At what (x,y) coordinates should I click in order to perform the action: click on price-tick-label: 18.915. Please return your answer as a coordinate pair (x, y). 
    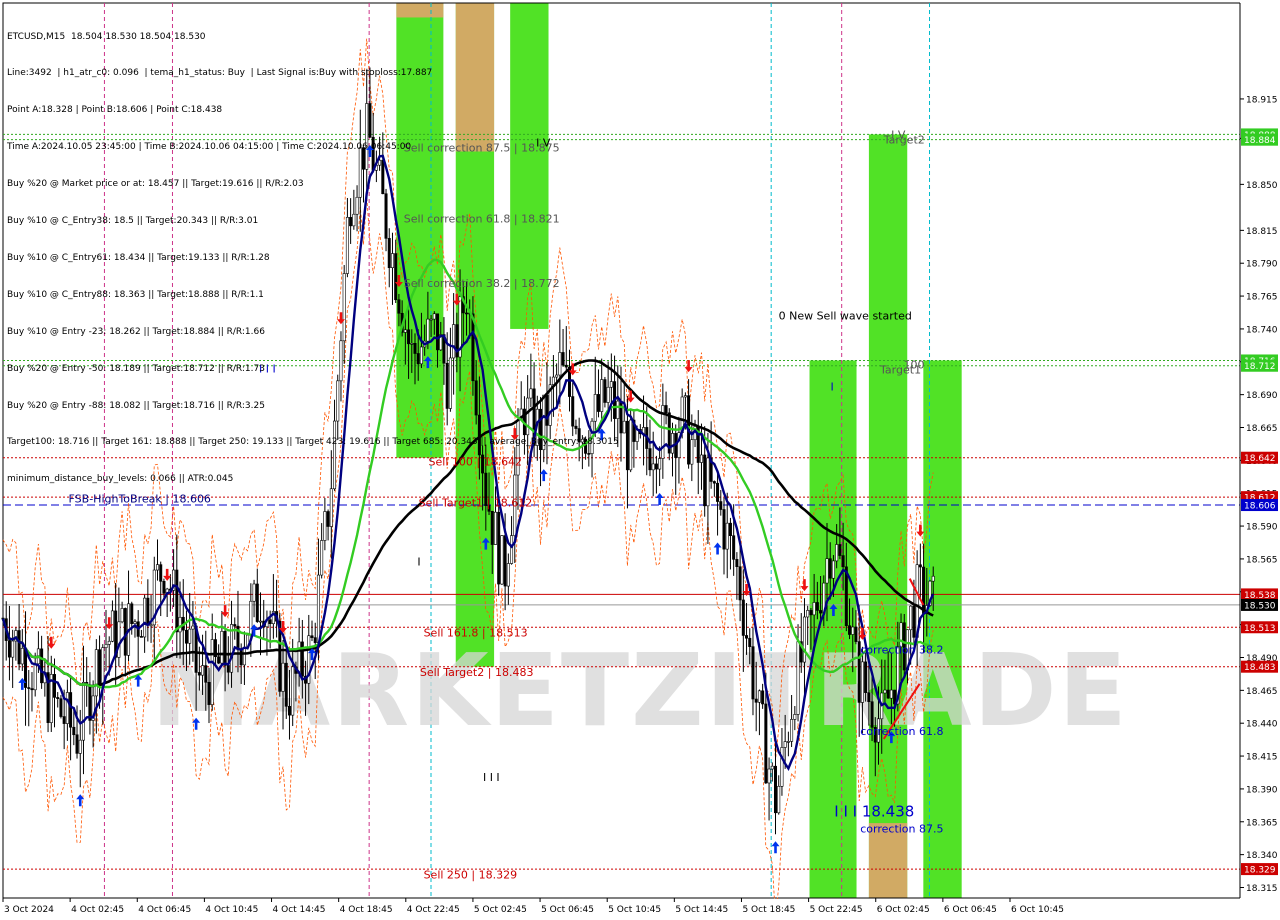
    Looking at the image, I should click on (1262, 100).